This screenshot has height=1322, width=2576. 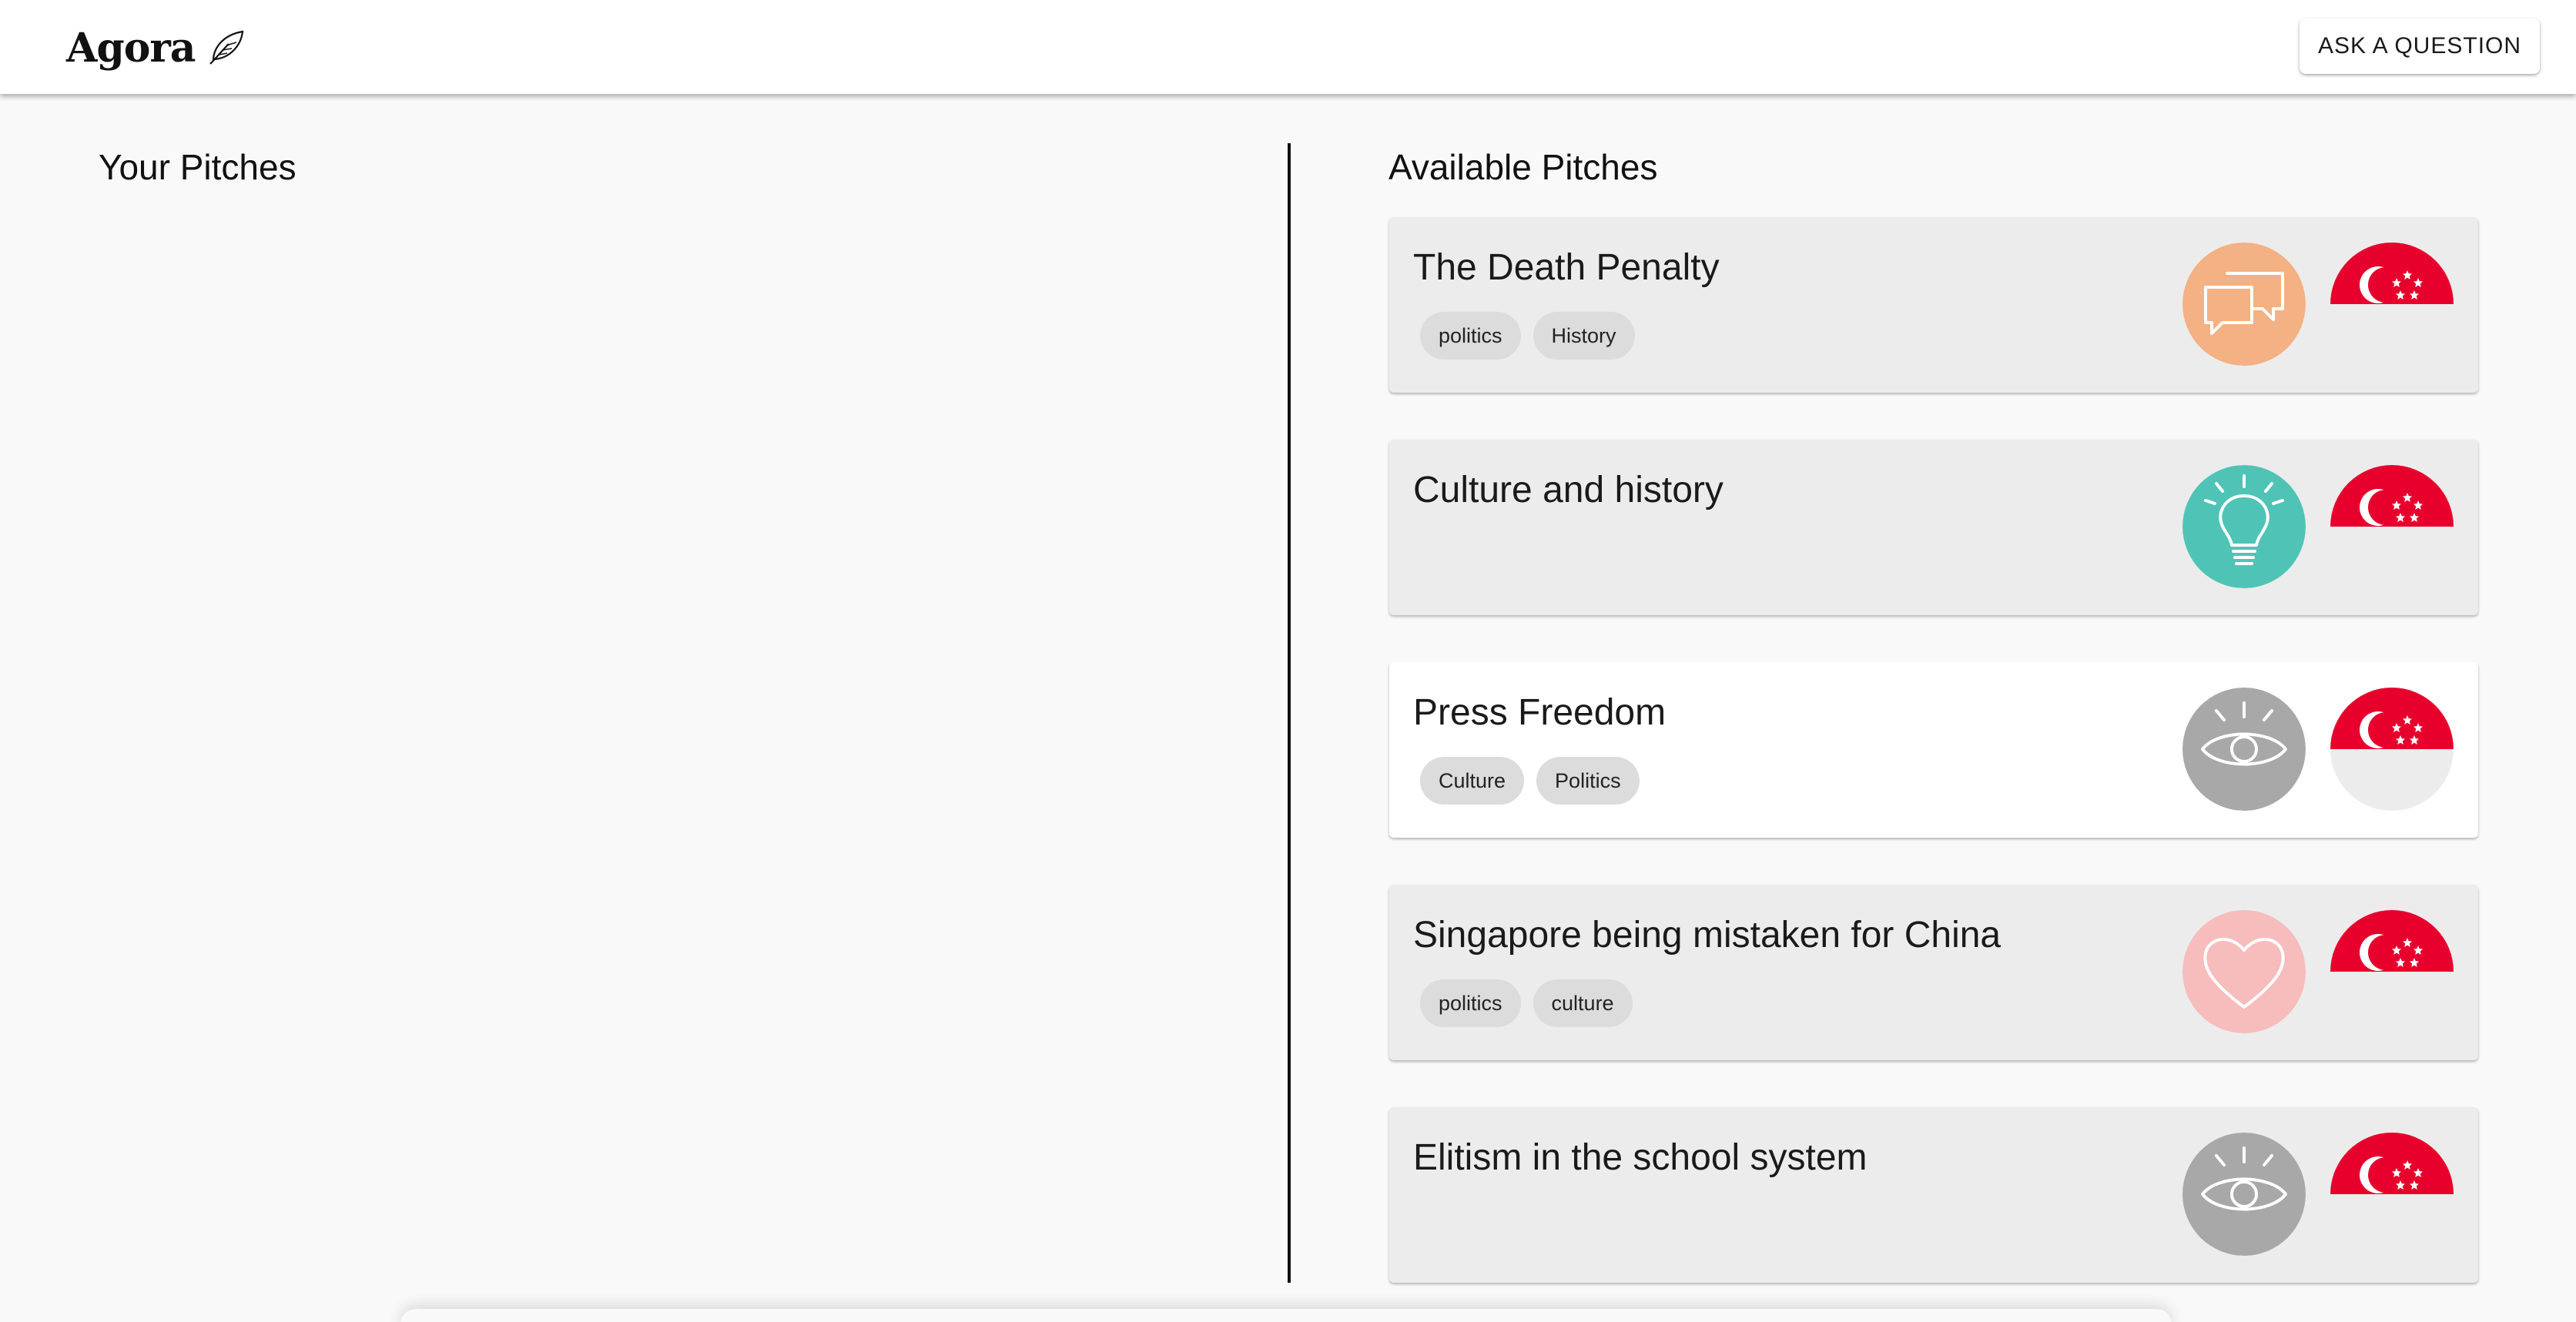 What do you see at coordinates (1584, 336) in the screenshot?
I see `tag-chip: History` at bounding box center [1584, 336].